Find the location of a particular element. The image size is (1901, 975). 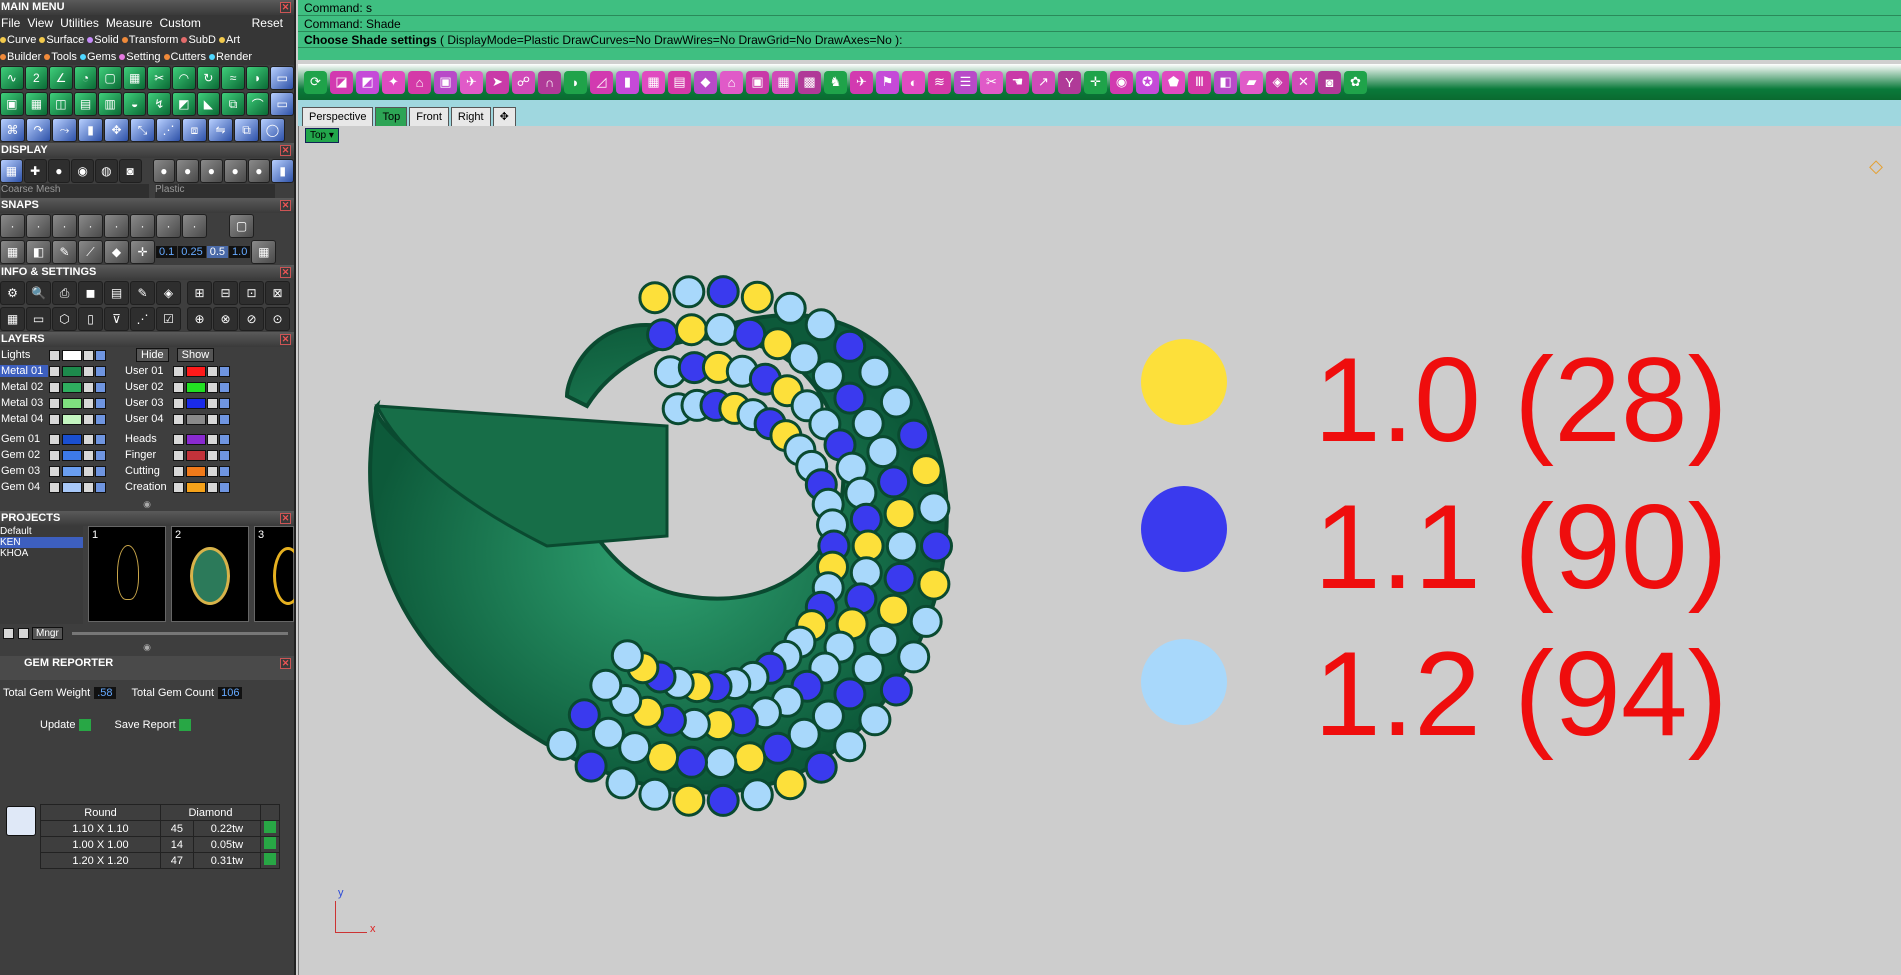

tab-front: Front is located at coordinates (429, 116).